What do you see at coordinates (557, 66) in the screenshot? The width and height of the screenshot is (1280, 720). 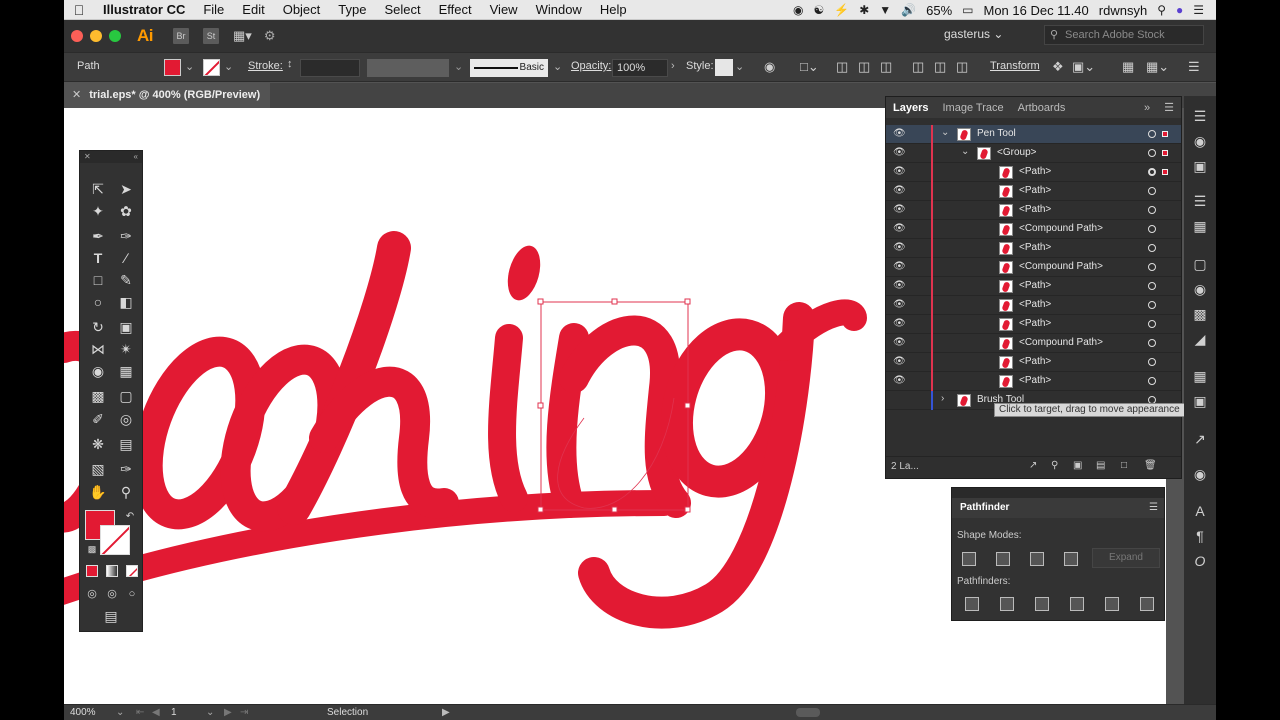 I see `brush-dropdown-icon: ⌄` at bounding box center [557, 66].